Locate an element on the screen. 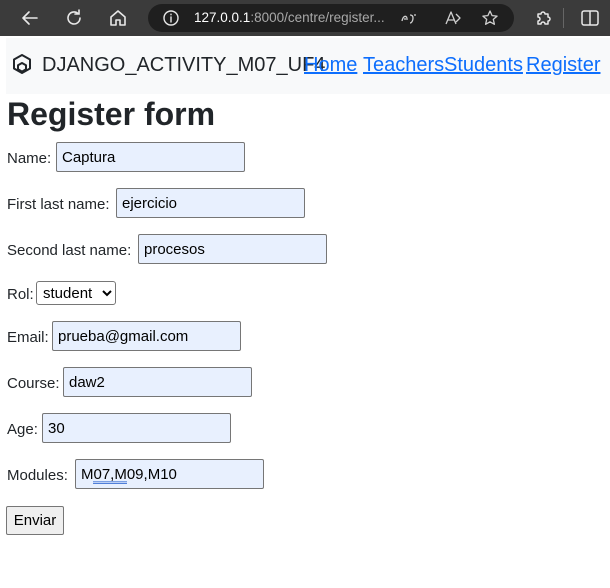 Image resolution: width=610 pixels, height=588 pixels. rol-select: student is located at coordinates (76, 293).